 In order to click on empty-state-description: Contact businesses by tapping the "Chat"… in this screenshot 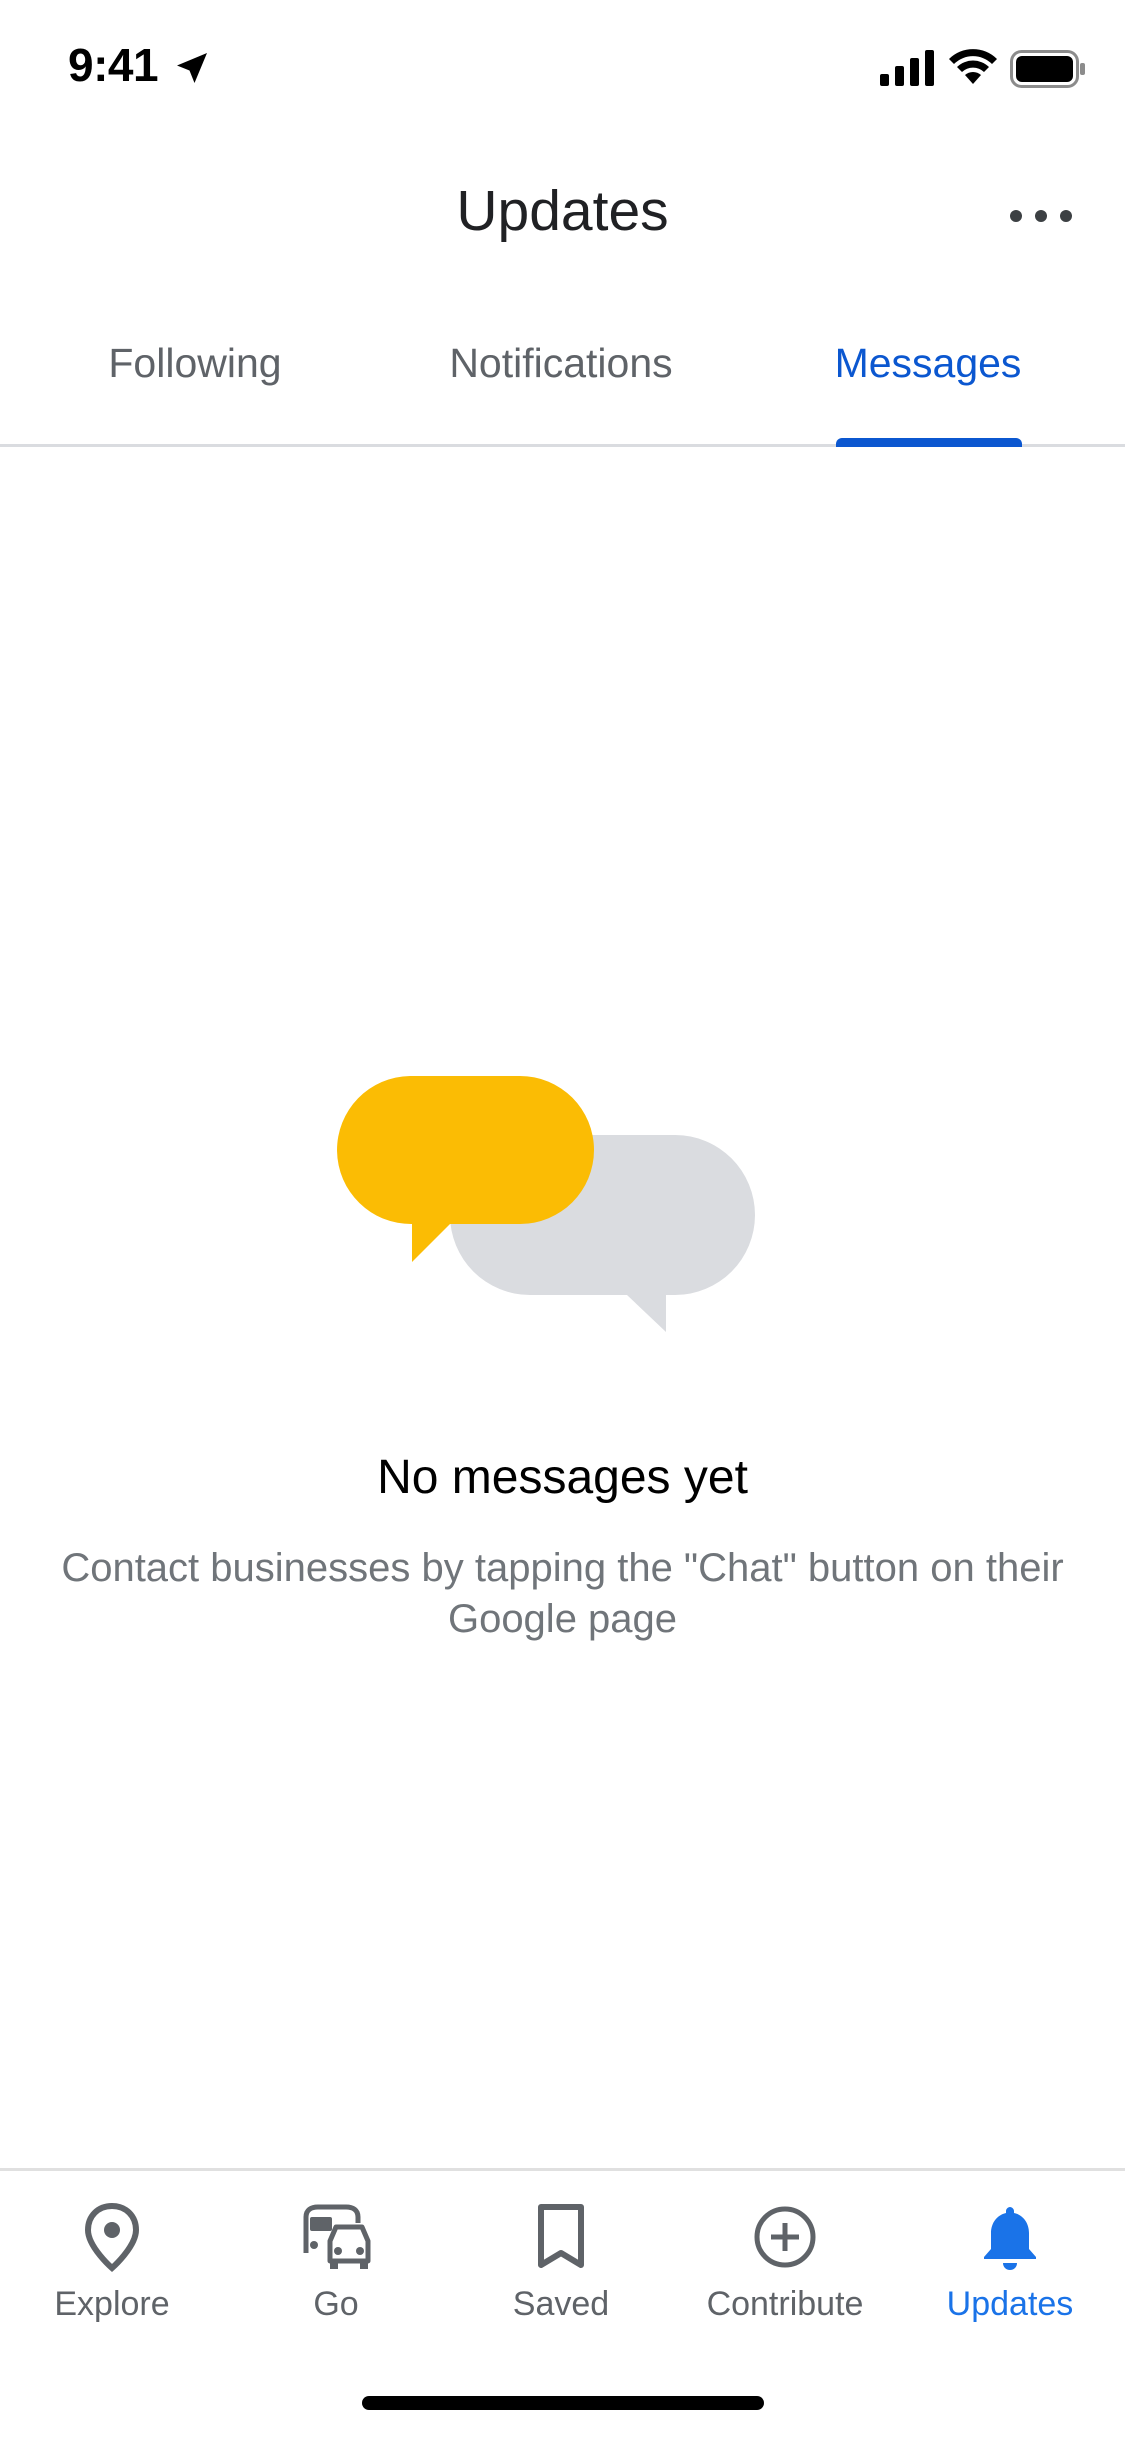, I will do `click(562, 1593)`.